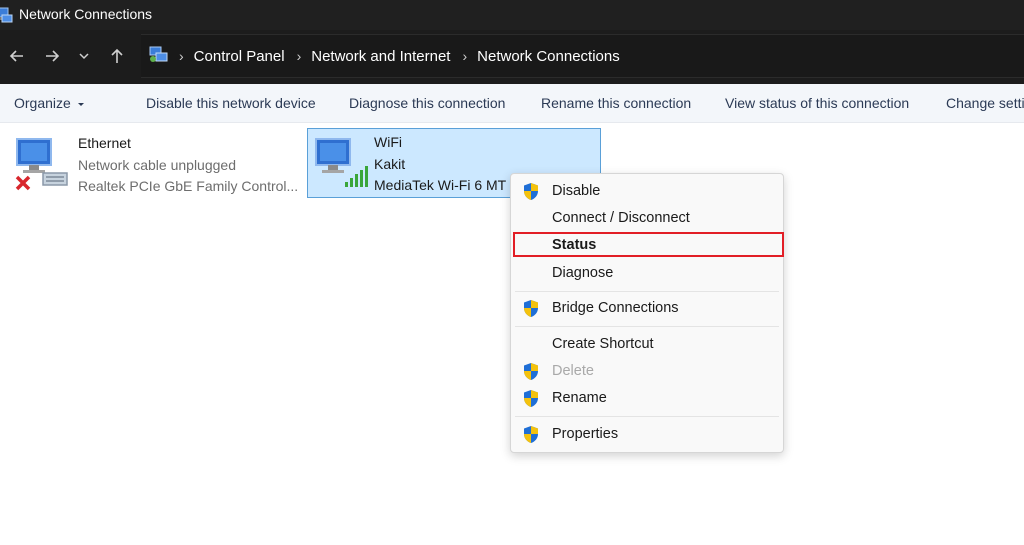 Image resolution: width=1024 pixels, height=545 pixels. I want to click on menu-item-label: Disable, so click(576, 191).